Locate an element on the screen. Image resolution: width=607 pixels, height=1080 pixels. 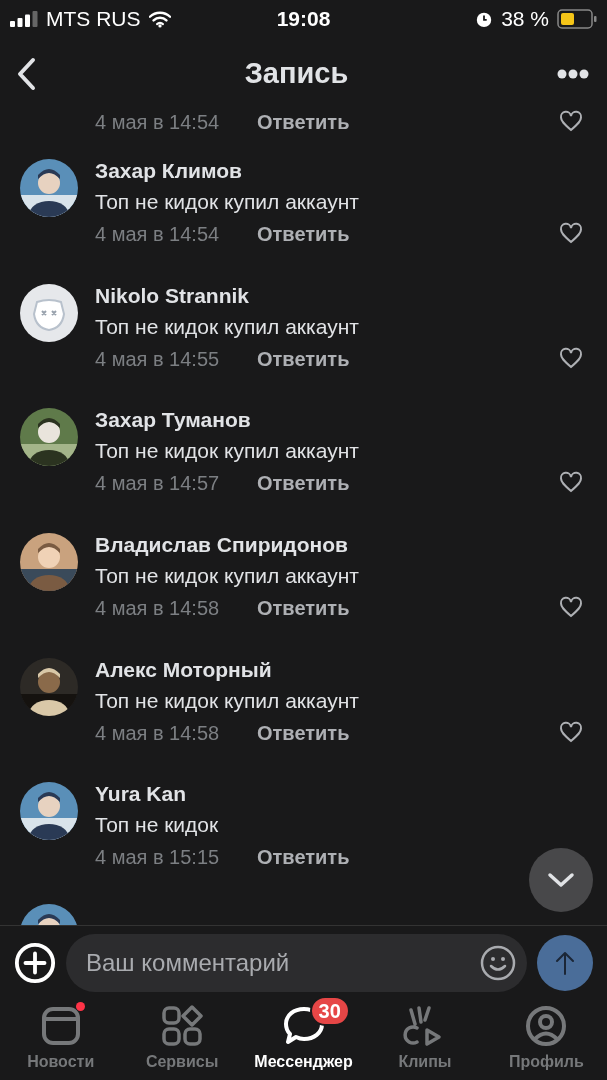
default-avatar-icon is located at coordinates (49, 312).